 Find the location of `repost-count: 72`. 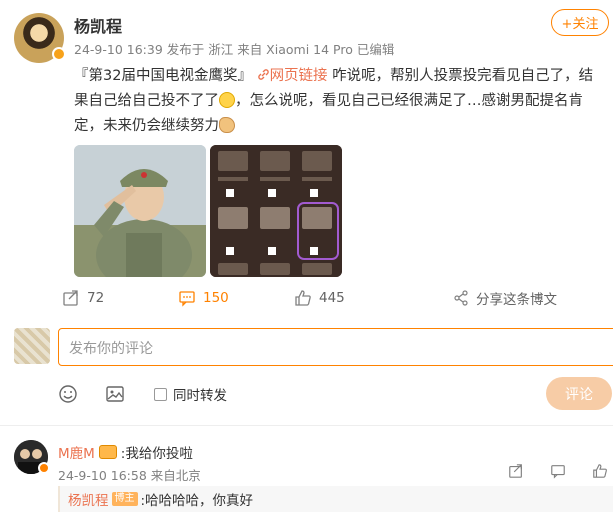

repost-count: 72 is located at coordinates (96, 298).